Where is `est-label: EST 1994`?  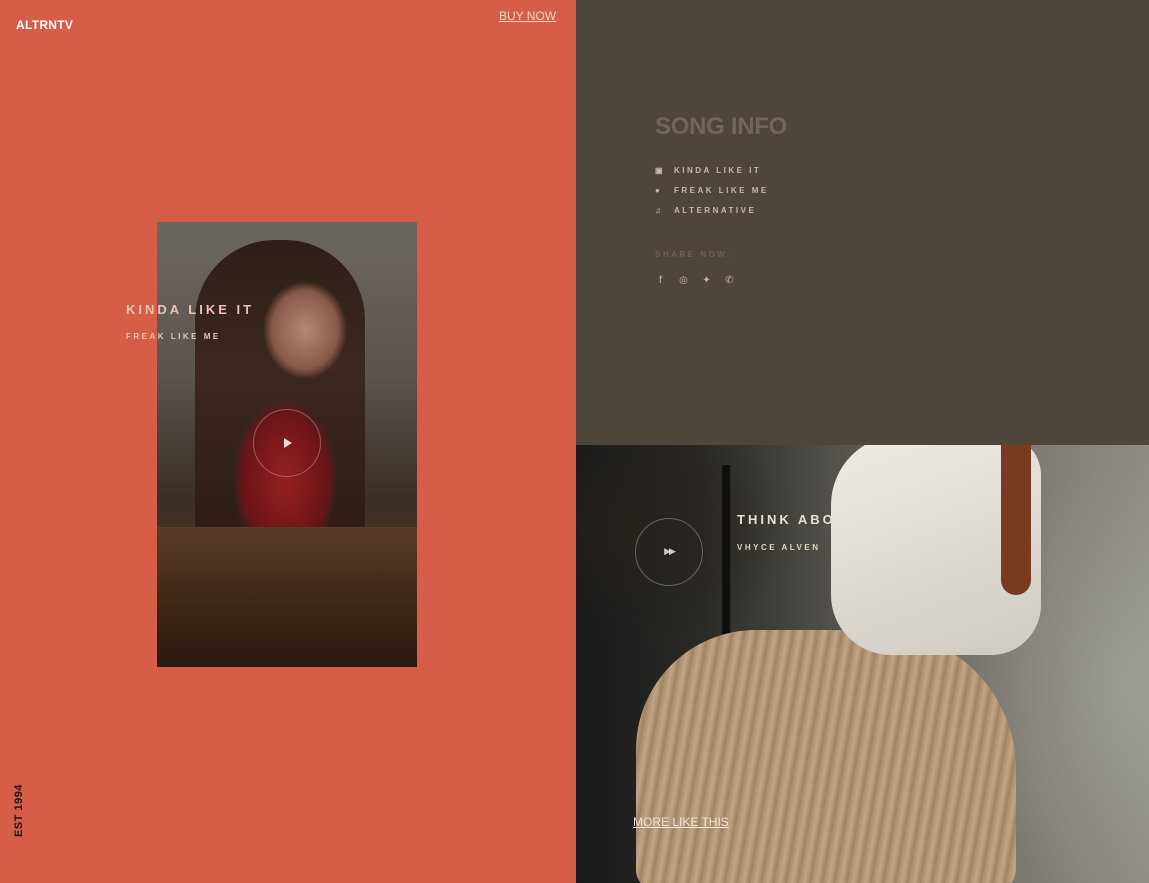
est-label: EST 1994 is located at coordinates (19, 810).